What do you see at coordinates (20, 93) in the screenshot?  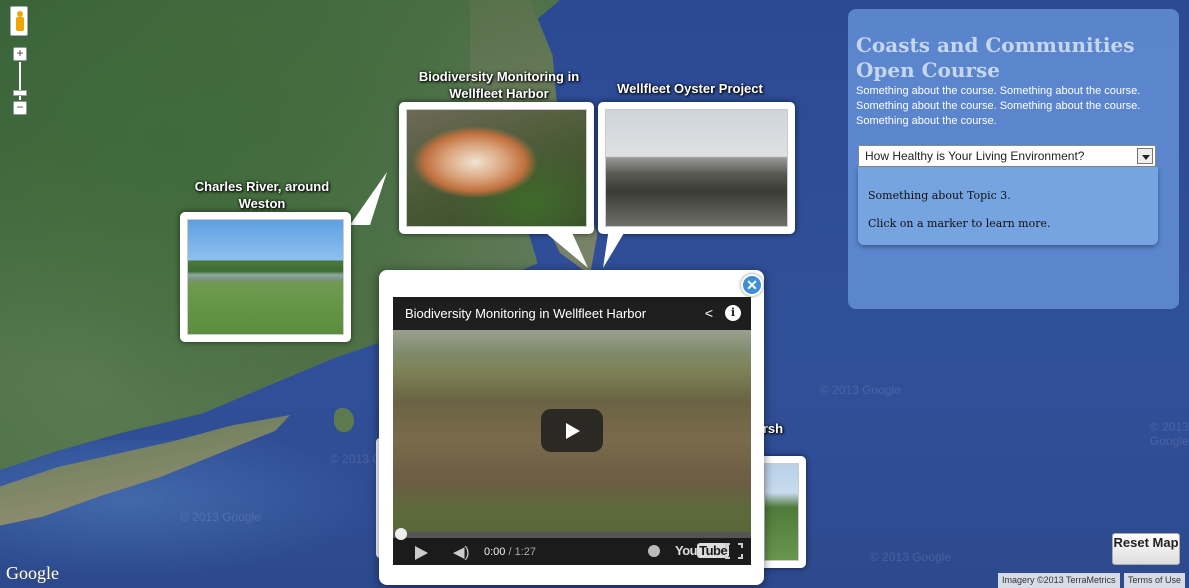 I see `zoom-slider-handle` at bounding box center [20, 93].